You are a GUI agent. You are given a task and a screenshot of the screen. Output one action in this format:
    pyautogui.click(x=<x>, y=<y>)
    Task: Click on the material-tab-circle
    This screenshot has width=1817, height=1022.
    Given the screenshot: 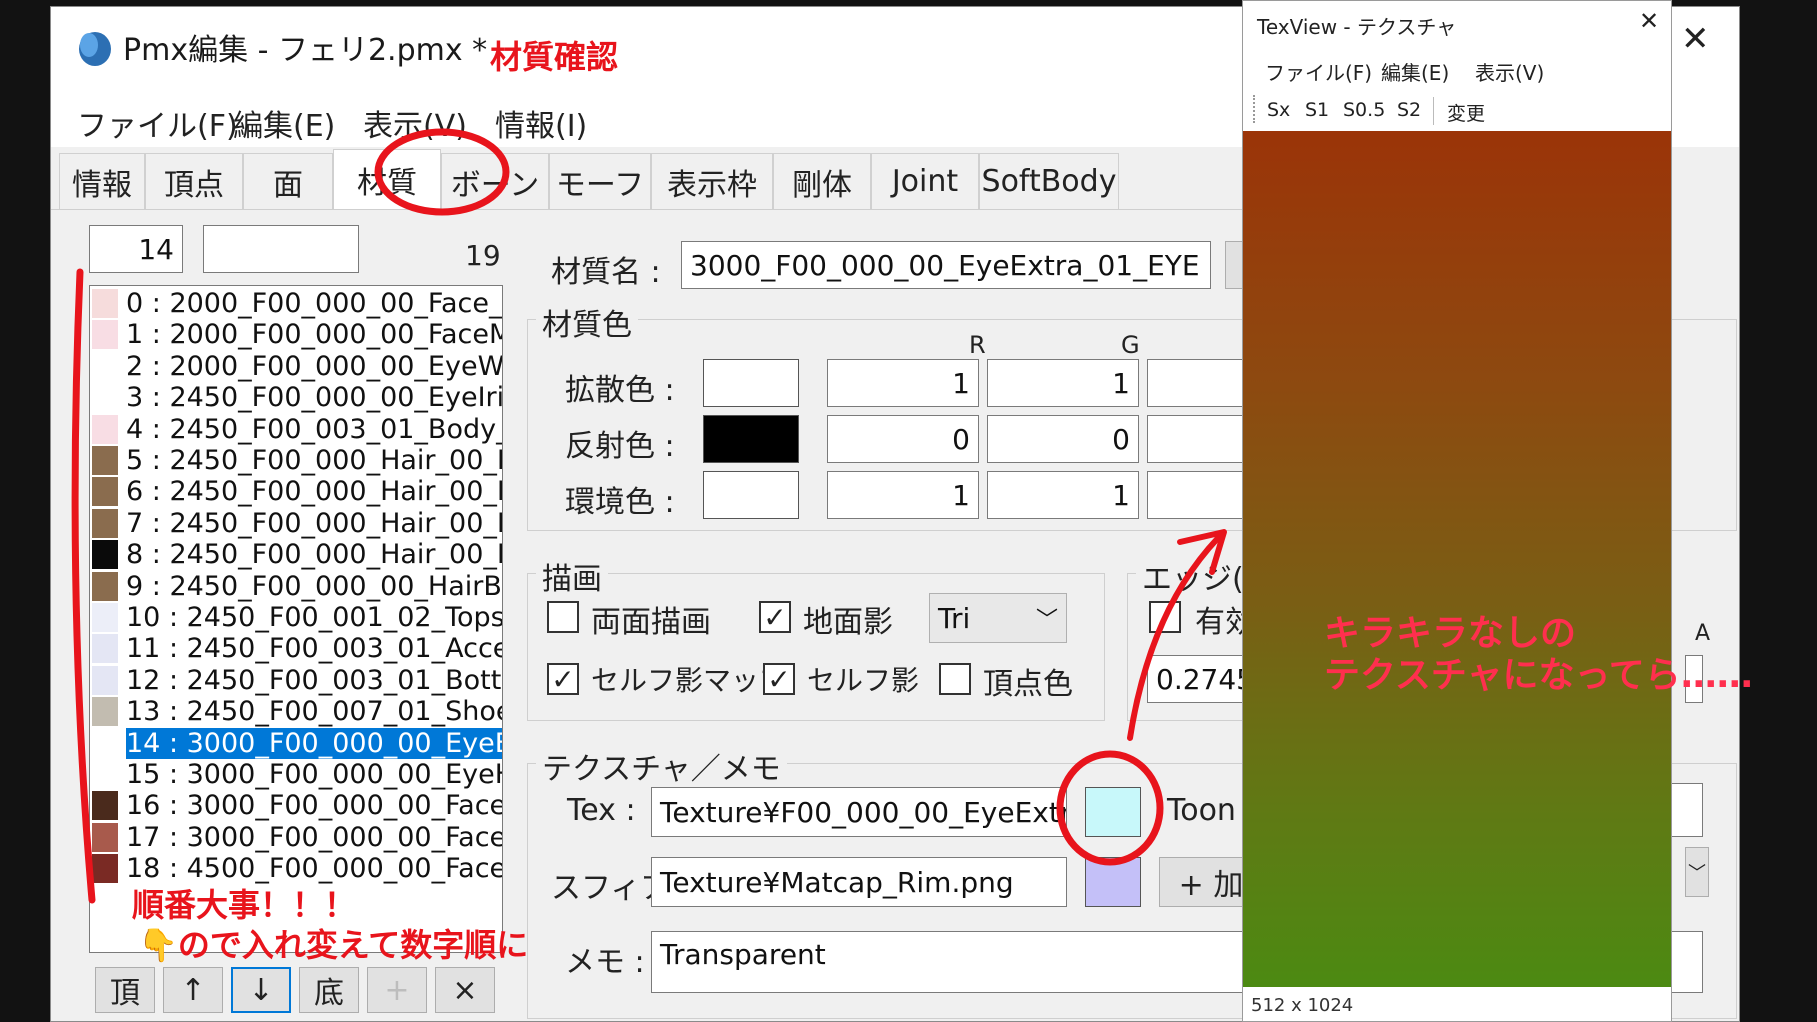 What is the action you would take?
    pyautogui.click(x=442, y=172)
    